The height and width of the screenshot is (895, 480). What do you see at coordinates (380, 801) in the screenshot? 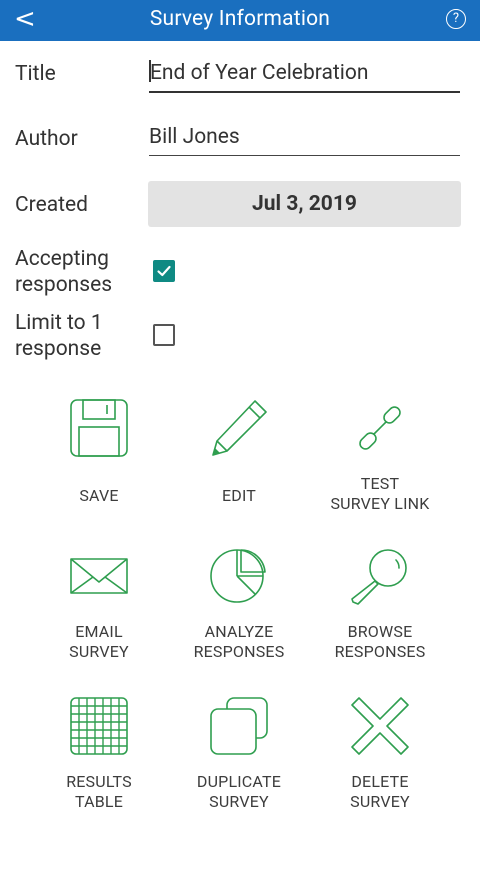
I see `delete-caption-line2: SURVEY` at bounding box center [380, 801].